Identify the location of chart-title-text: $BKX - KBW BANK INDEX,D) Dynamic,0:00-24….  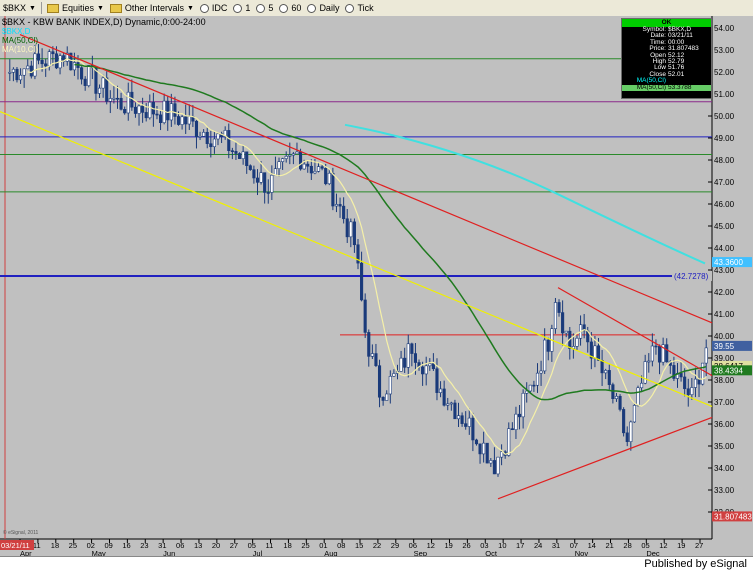
(104, 22).